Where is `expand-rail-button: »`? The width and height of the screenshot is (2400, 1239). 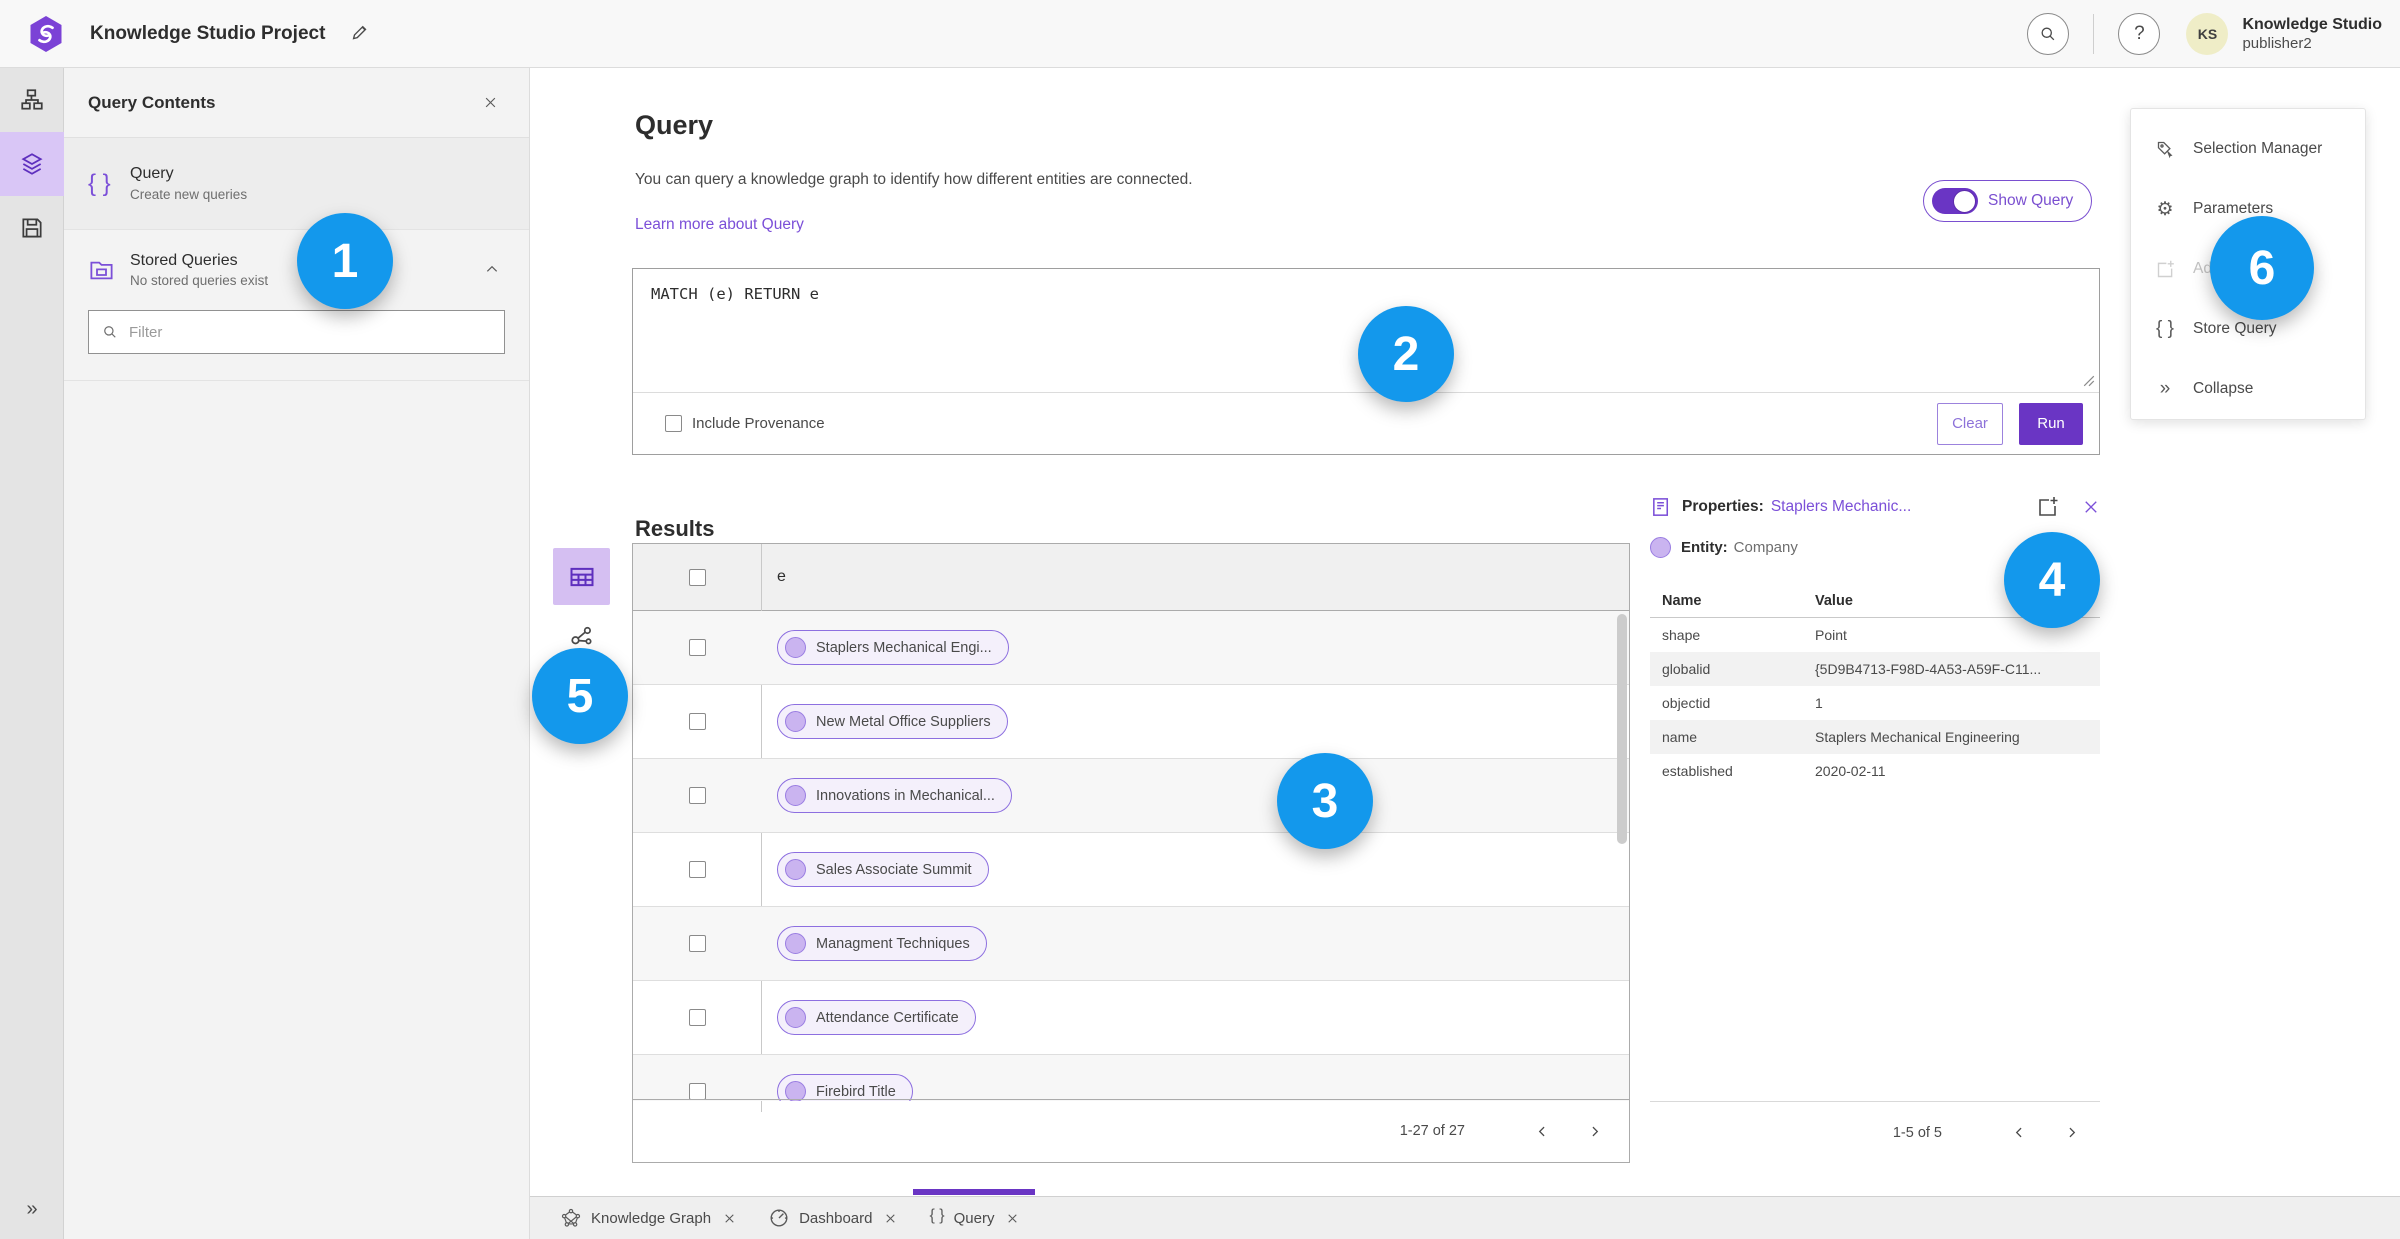
expand-rail-button: » is located at coordinates (32, 1209).